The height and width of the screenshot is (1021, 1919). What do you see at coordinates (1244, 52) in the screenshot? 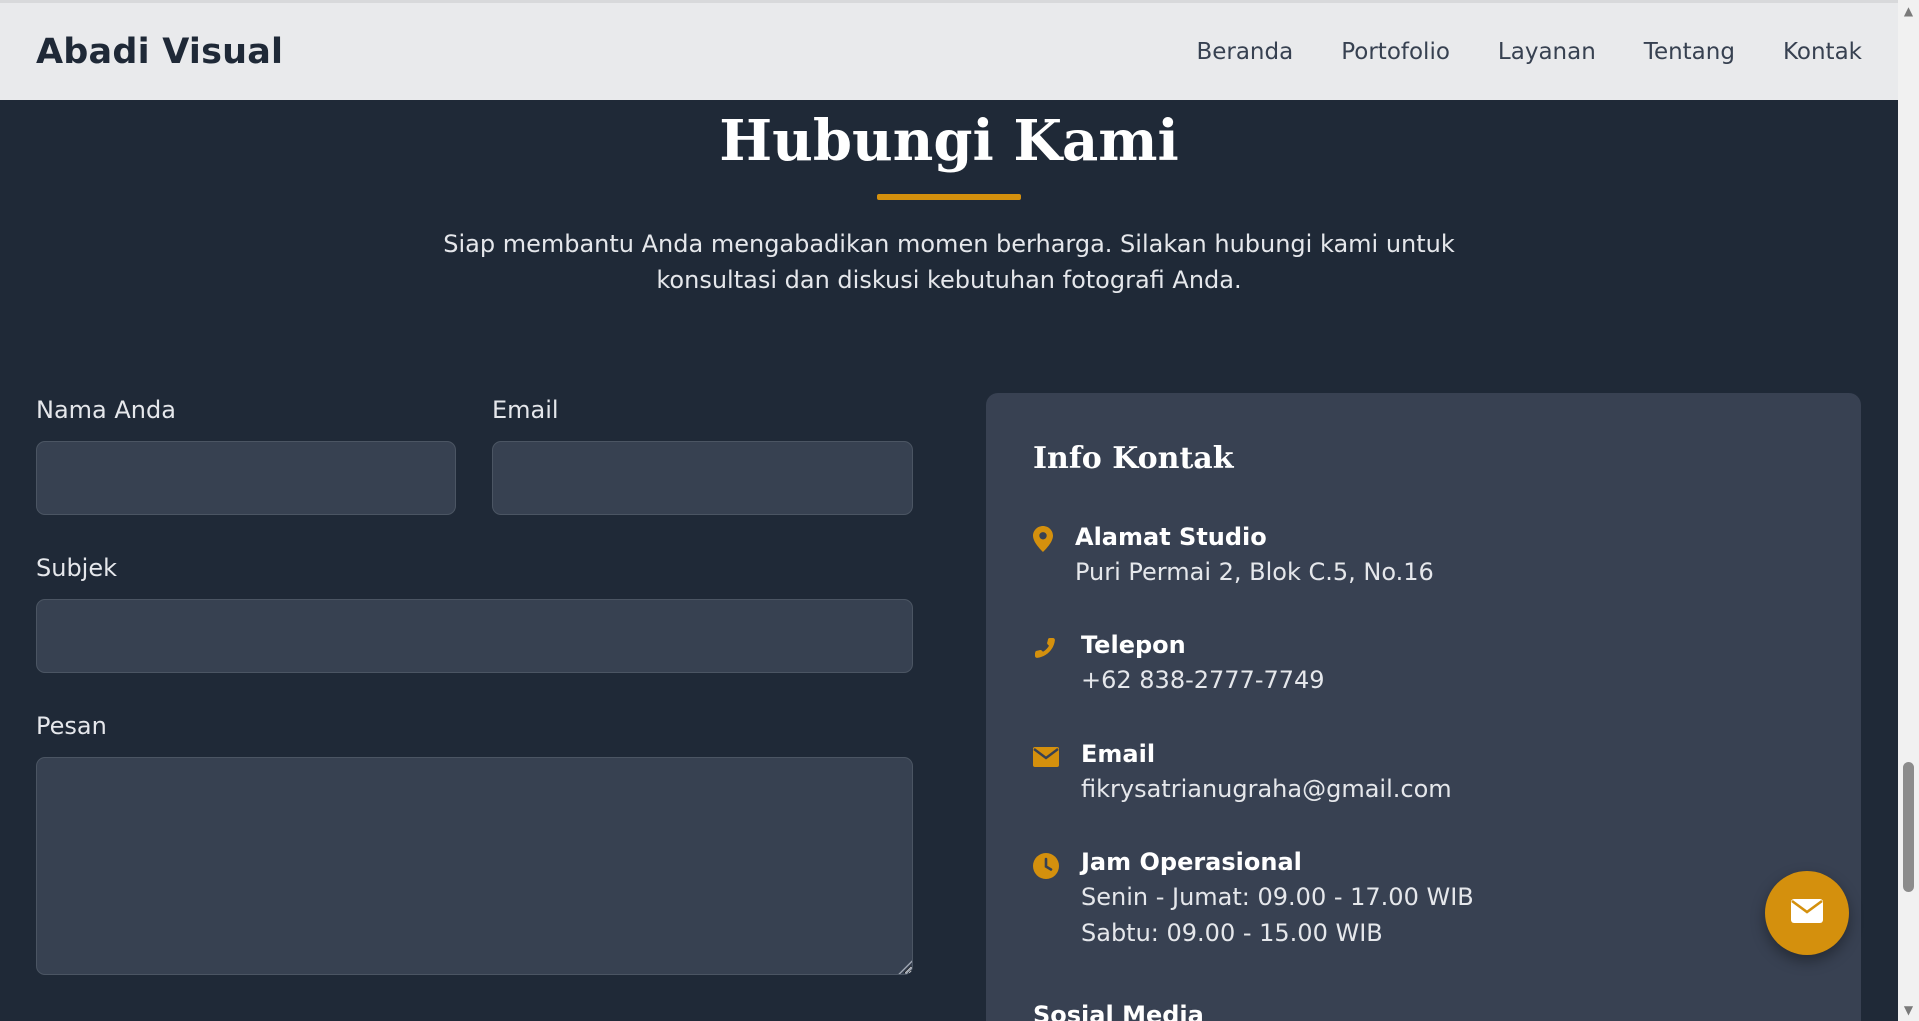
I see `nav-link-beranda: Beranda` at bounding box center [1244, 52].